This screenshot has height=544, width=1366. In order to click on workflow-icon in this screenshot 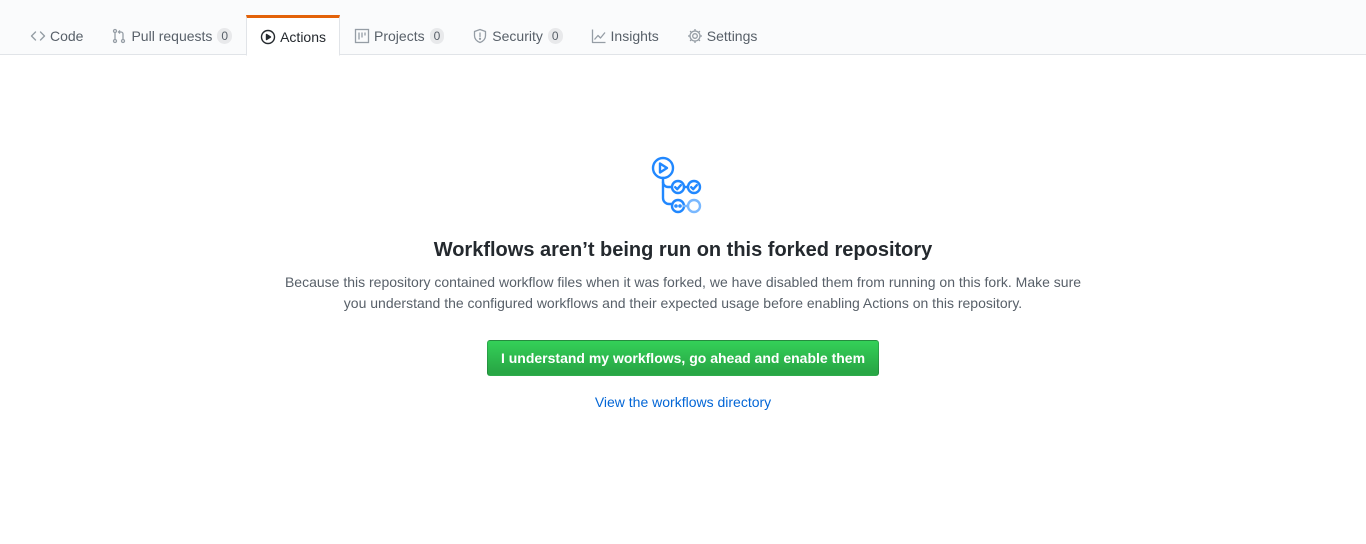, I will do `click(676, 185)`.